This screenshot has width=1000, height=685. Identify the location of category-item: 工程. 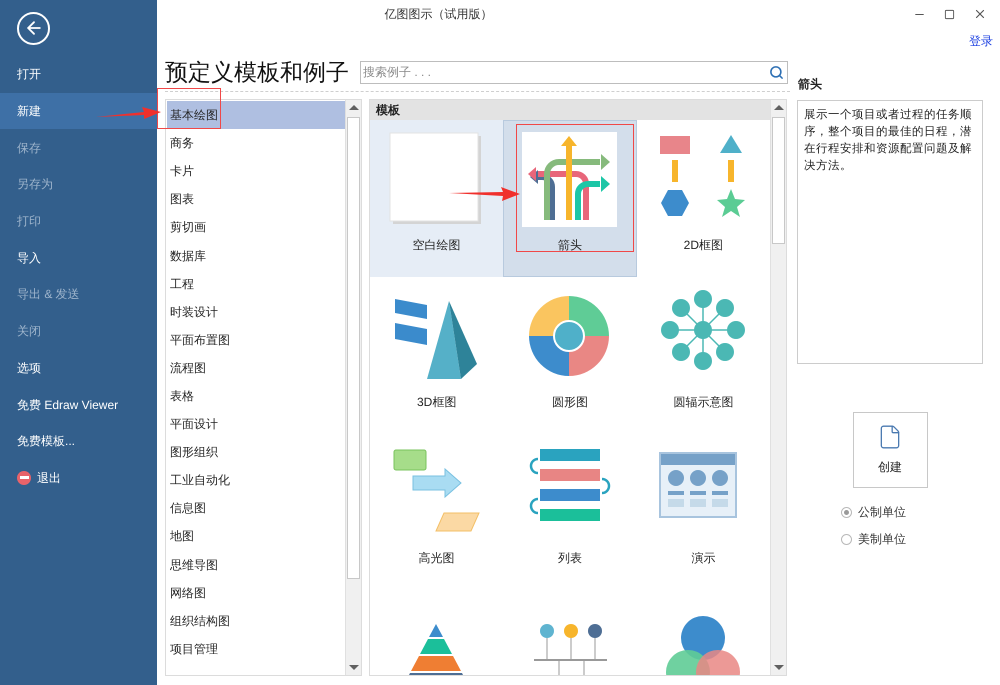
(256, 284).